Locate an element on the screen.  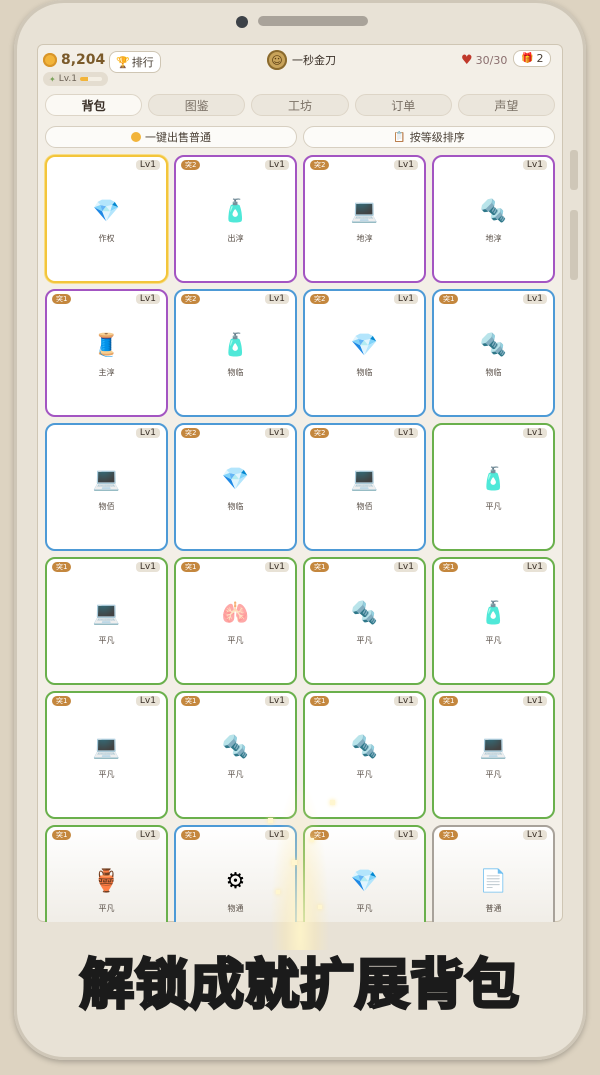
rank-button: 🏆 排行 is located at coordinates (135, 62).